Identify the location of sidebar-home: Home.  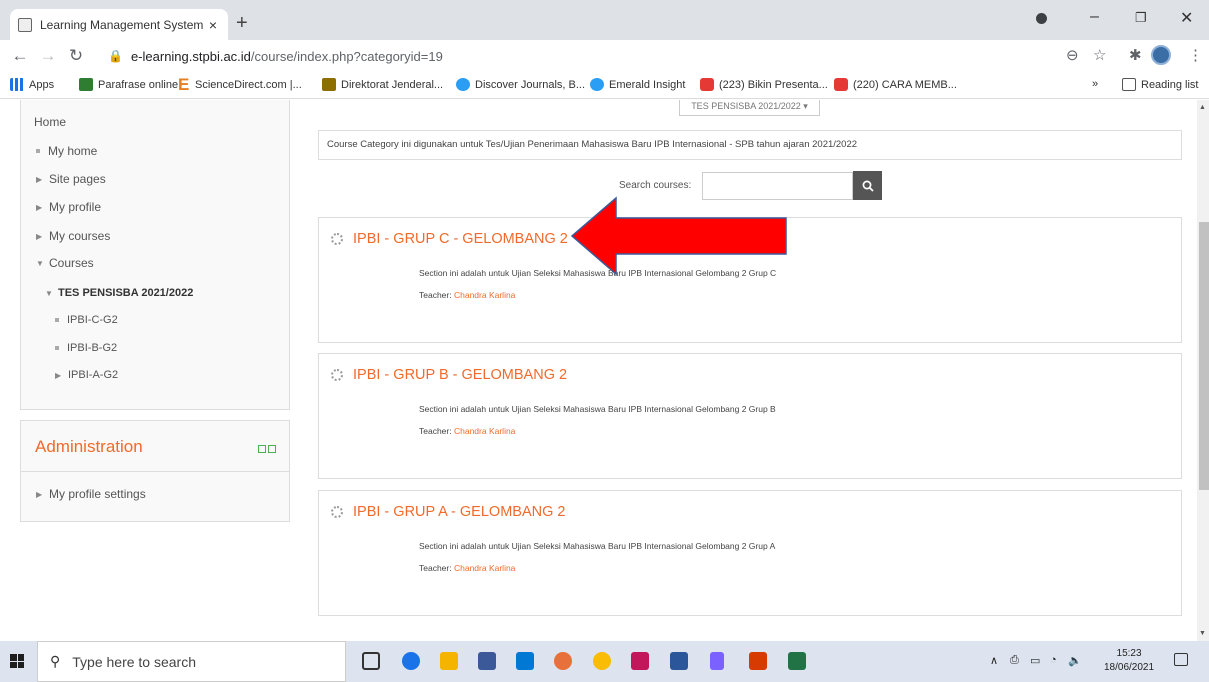
(50, 122).